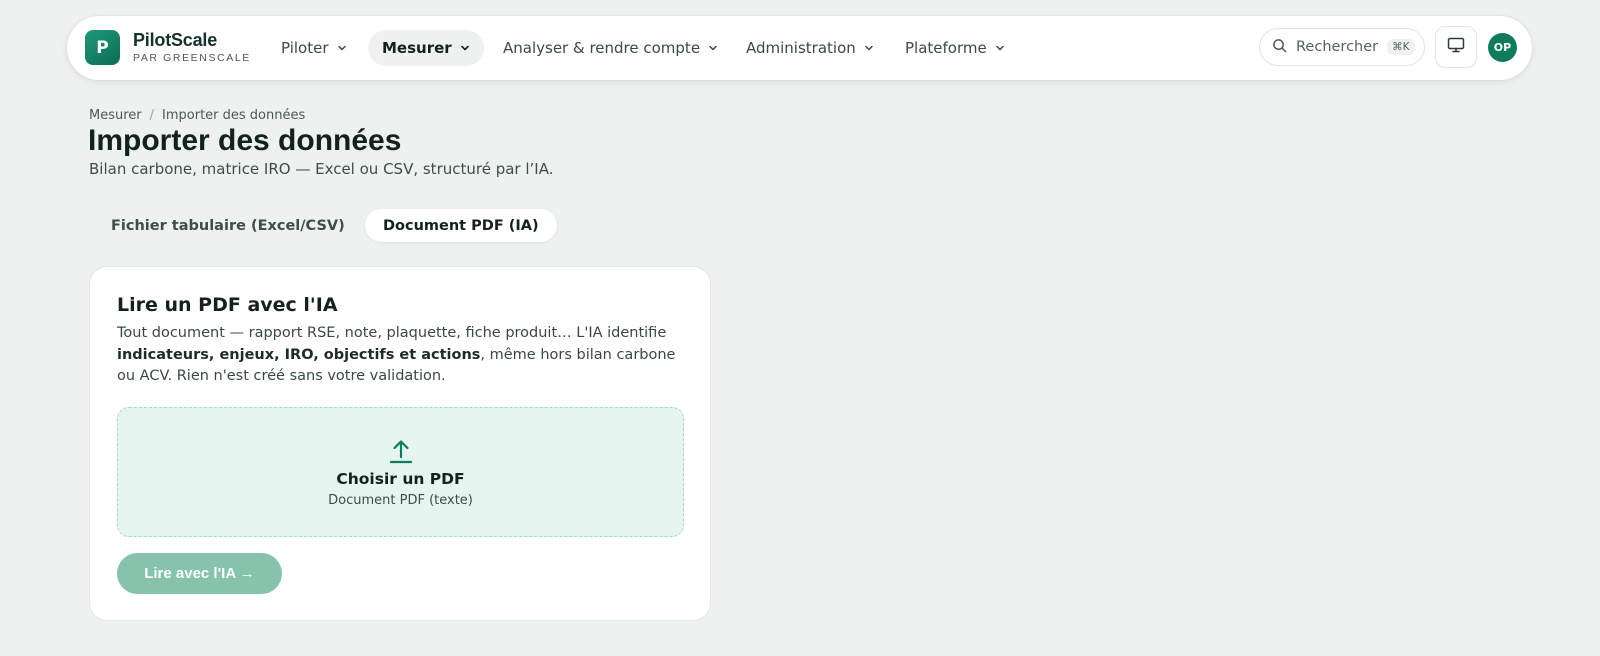  Describe the element at coordinates (1401, 47) in the screenshot. I see `search-shortcut-badge: ⌘K` at that location.